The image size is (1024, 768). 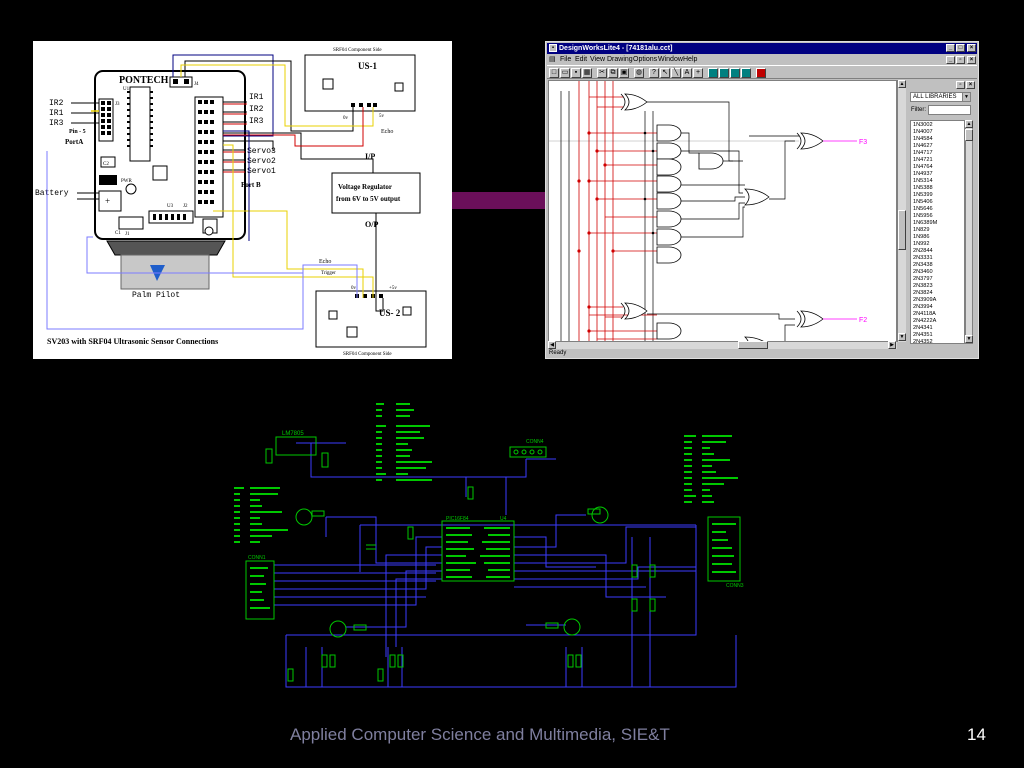 I want to click on horizontal-scroll-thumb, so click(x=753, y=345).